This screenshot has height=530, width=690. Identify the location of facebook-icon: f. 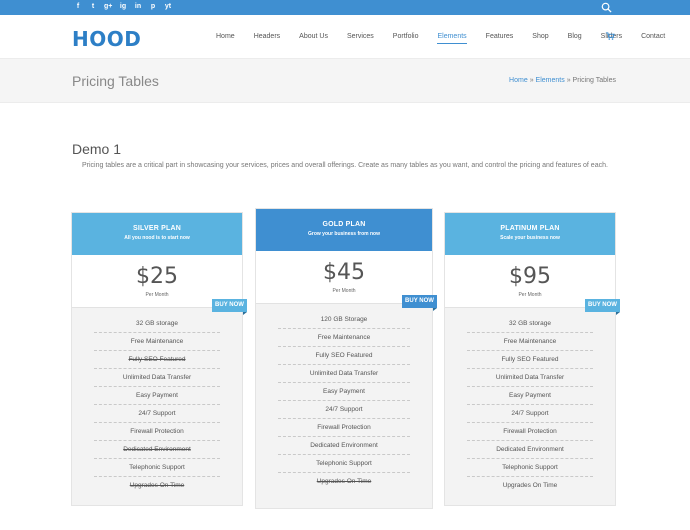
(78, 7).